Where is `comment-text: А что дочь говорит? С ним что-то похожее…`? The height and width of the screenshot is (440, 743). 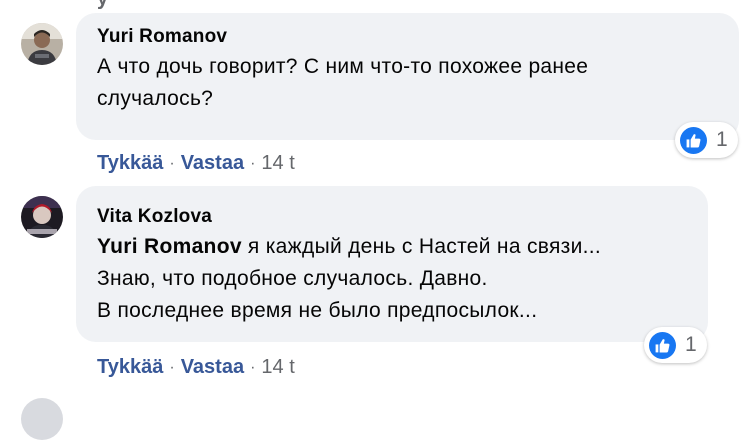
comment-text: А что дочь говорит? С ним что-то похожее… is located at coordinates (407, 83).